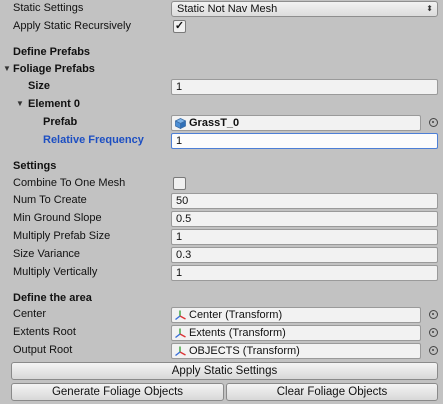  I want to click on size-input: 1, so click(304, 87).